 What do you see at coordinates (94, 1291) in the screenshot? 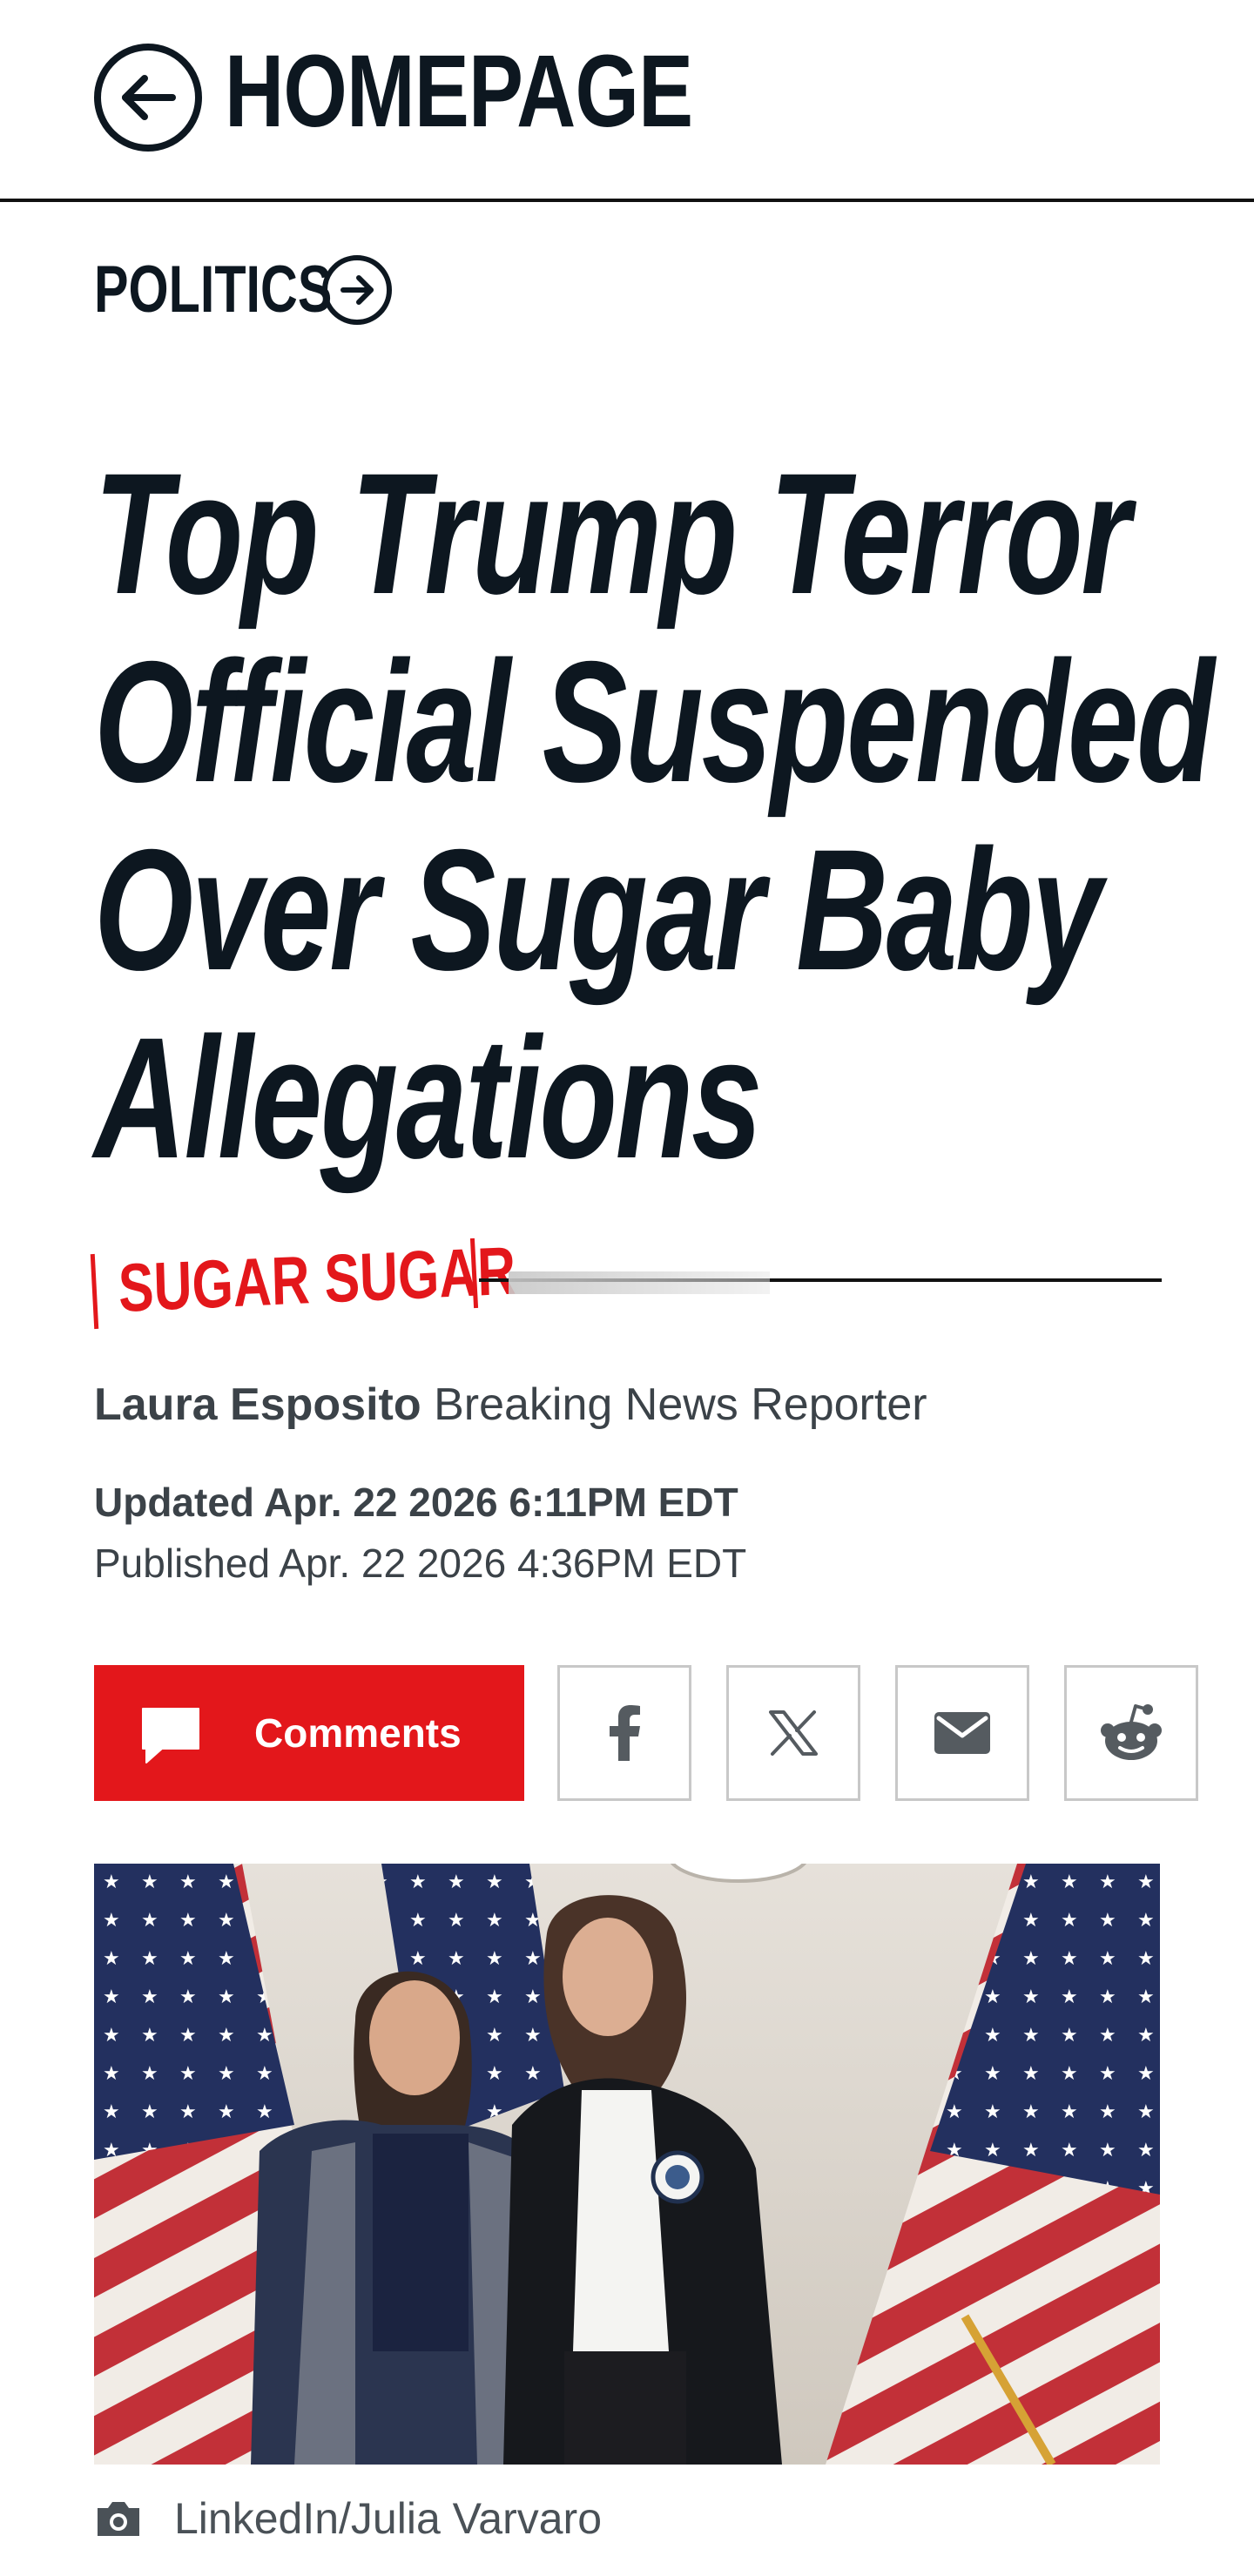
I see `rubric-bar-left` at bounding box center [94, 1291].